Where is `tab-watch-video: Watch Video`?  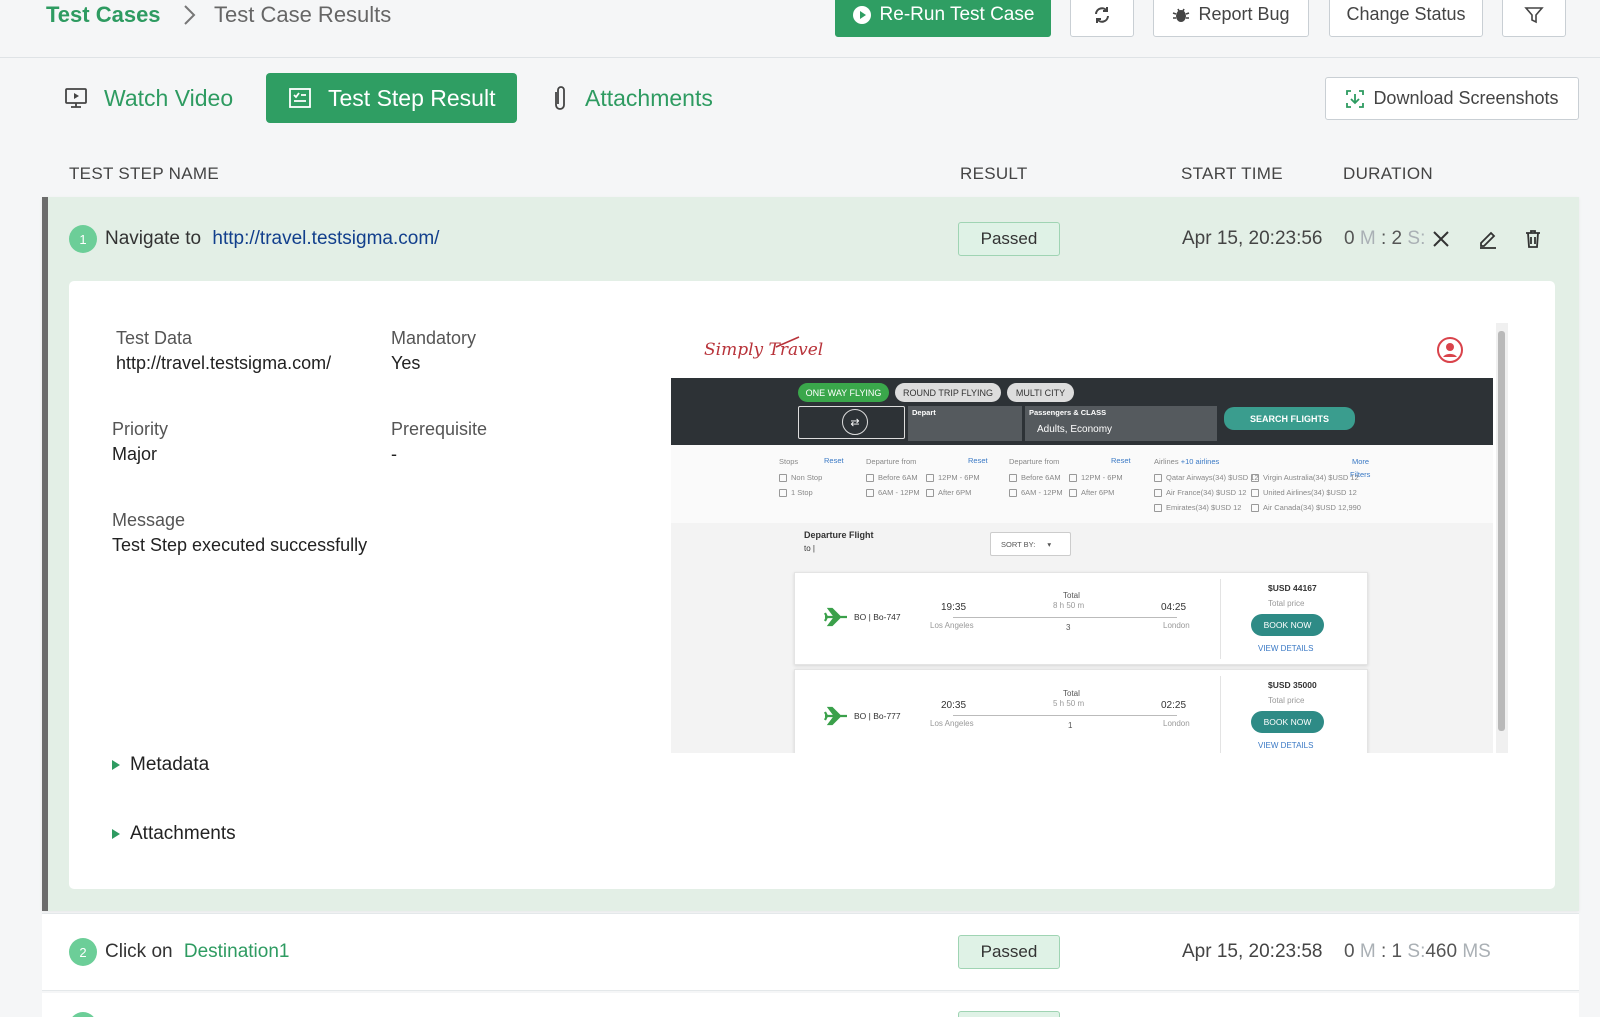 tab-watch-video: Watch Video is located at coordinates (148, 98).